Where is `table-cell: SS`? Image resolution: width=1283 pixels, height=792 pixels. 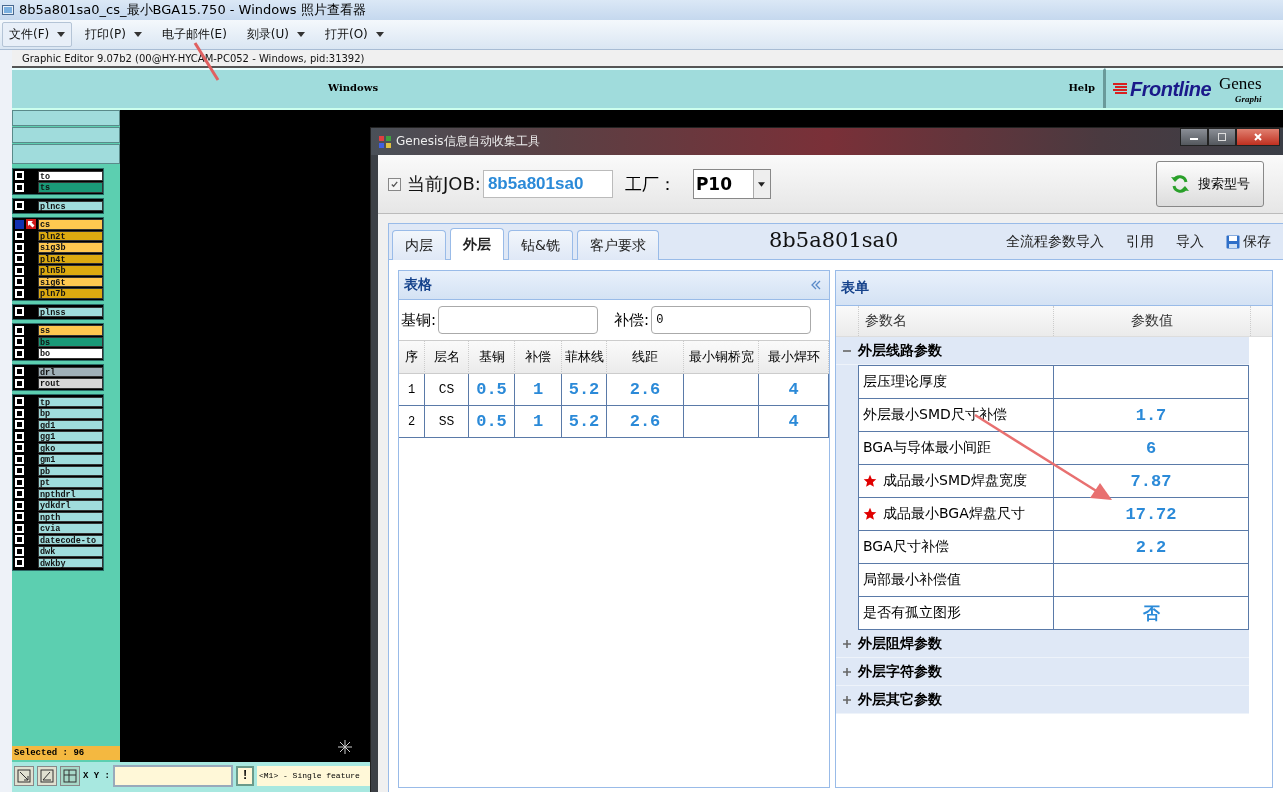 table-cell: SS is located at coordinates (447, 422).